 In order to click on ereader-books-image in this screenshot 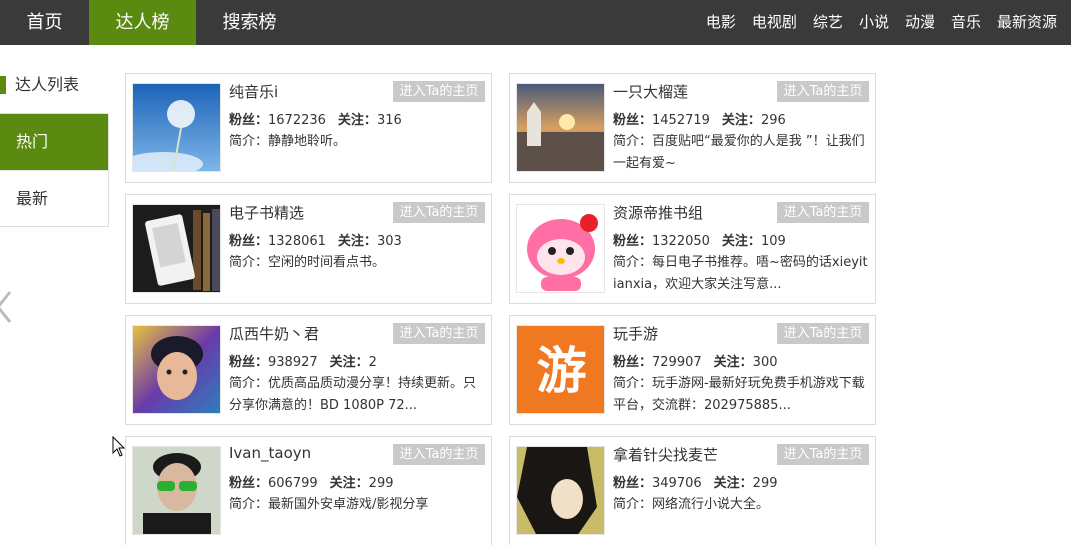, I will do `click(176, 248)`.